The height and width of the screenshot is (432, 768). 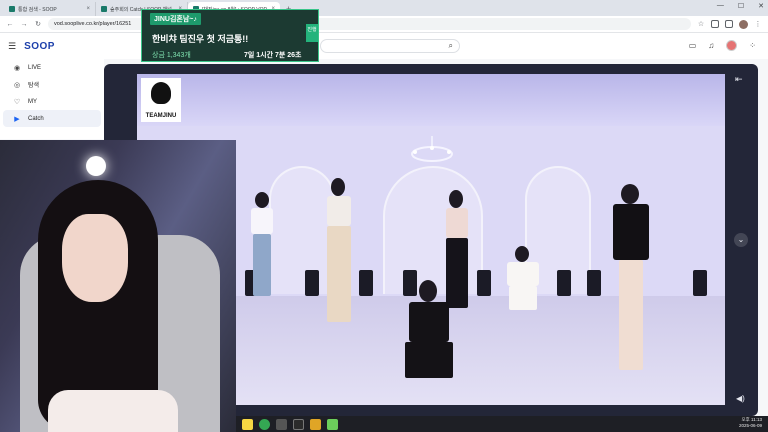 I want to click on sidebar-item-label: 탐색, so click(x=34, y=86).